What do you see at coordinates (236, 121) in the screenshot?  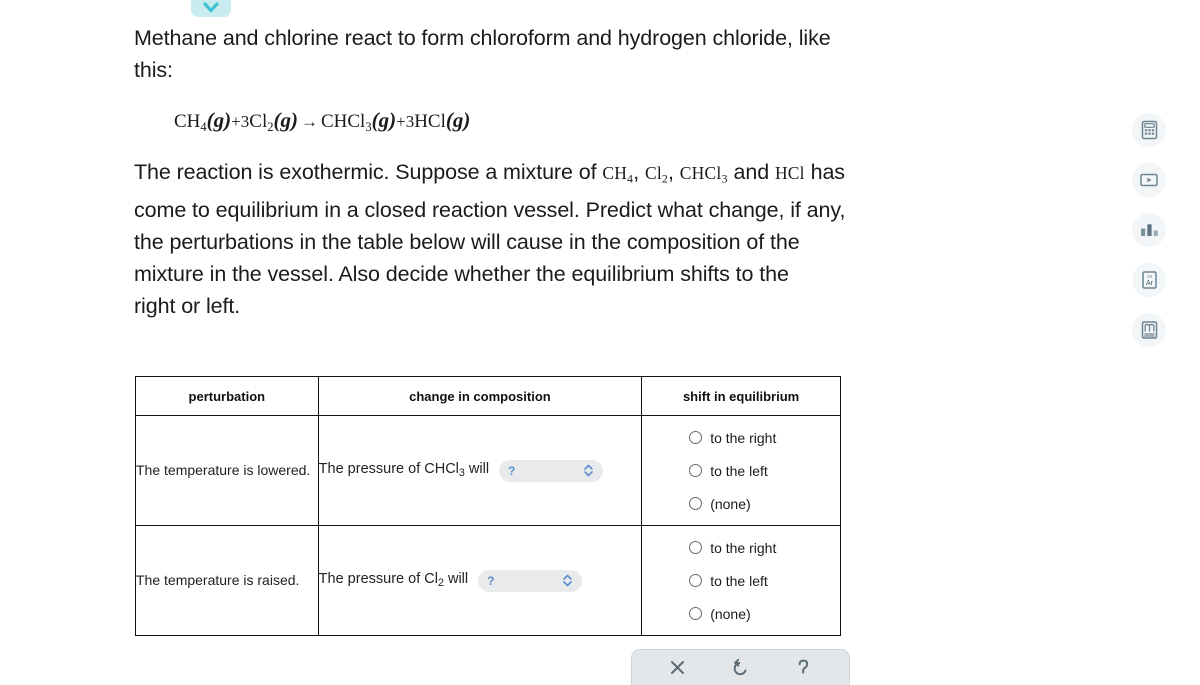 I see `eq-plus-1: +` at bounding box center [236, 121].